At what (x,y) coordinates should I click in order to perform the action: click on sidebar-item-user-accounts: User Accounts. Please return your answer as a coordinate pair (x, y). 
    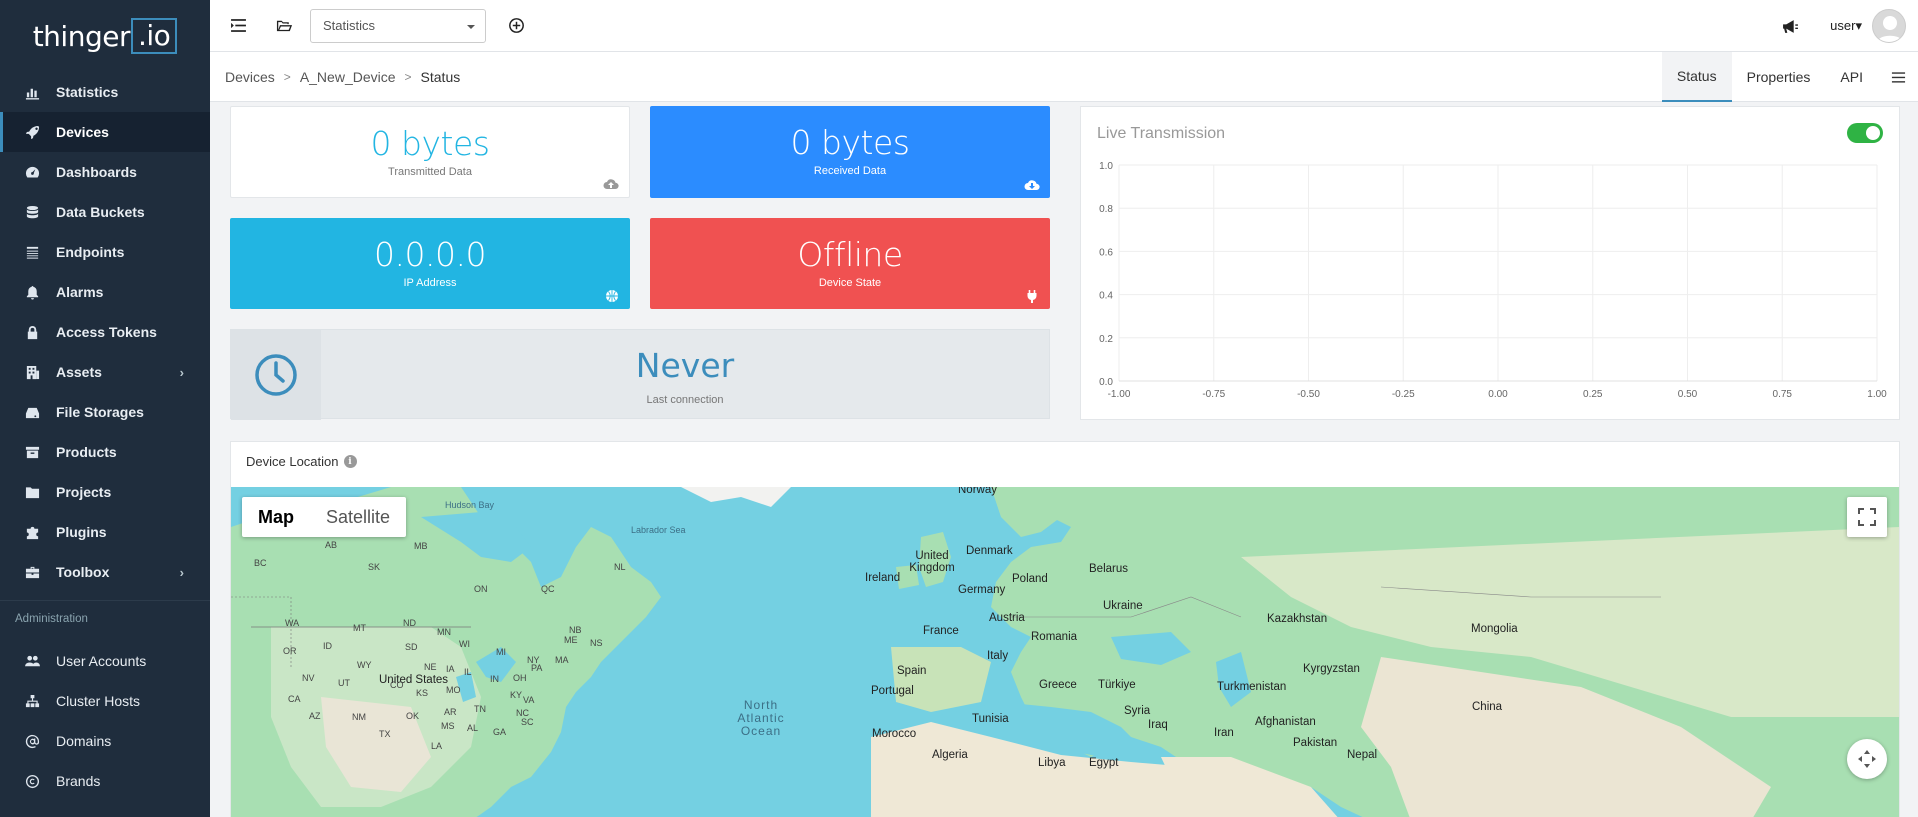
    Looking at the image, I should click on (105, 661).